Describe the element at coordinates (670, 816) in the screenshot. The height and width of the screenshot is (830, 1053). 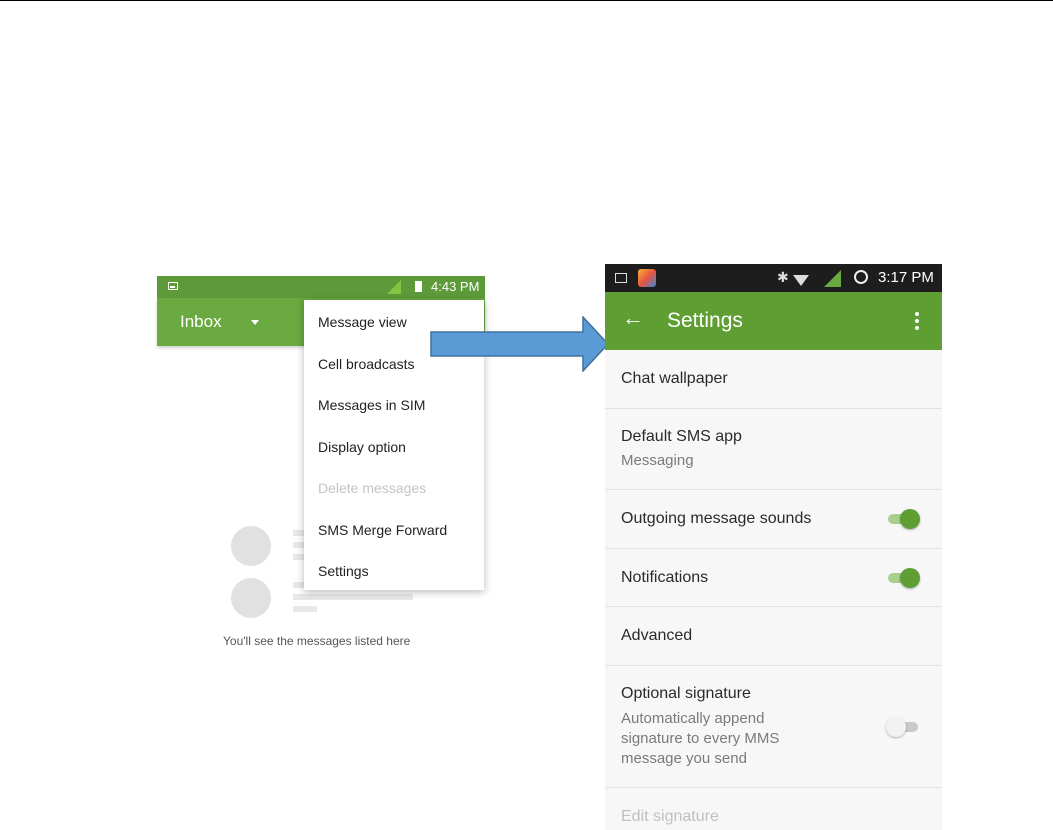
I see `setting-label: Edit signature` at that location.